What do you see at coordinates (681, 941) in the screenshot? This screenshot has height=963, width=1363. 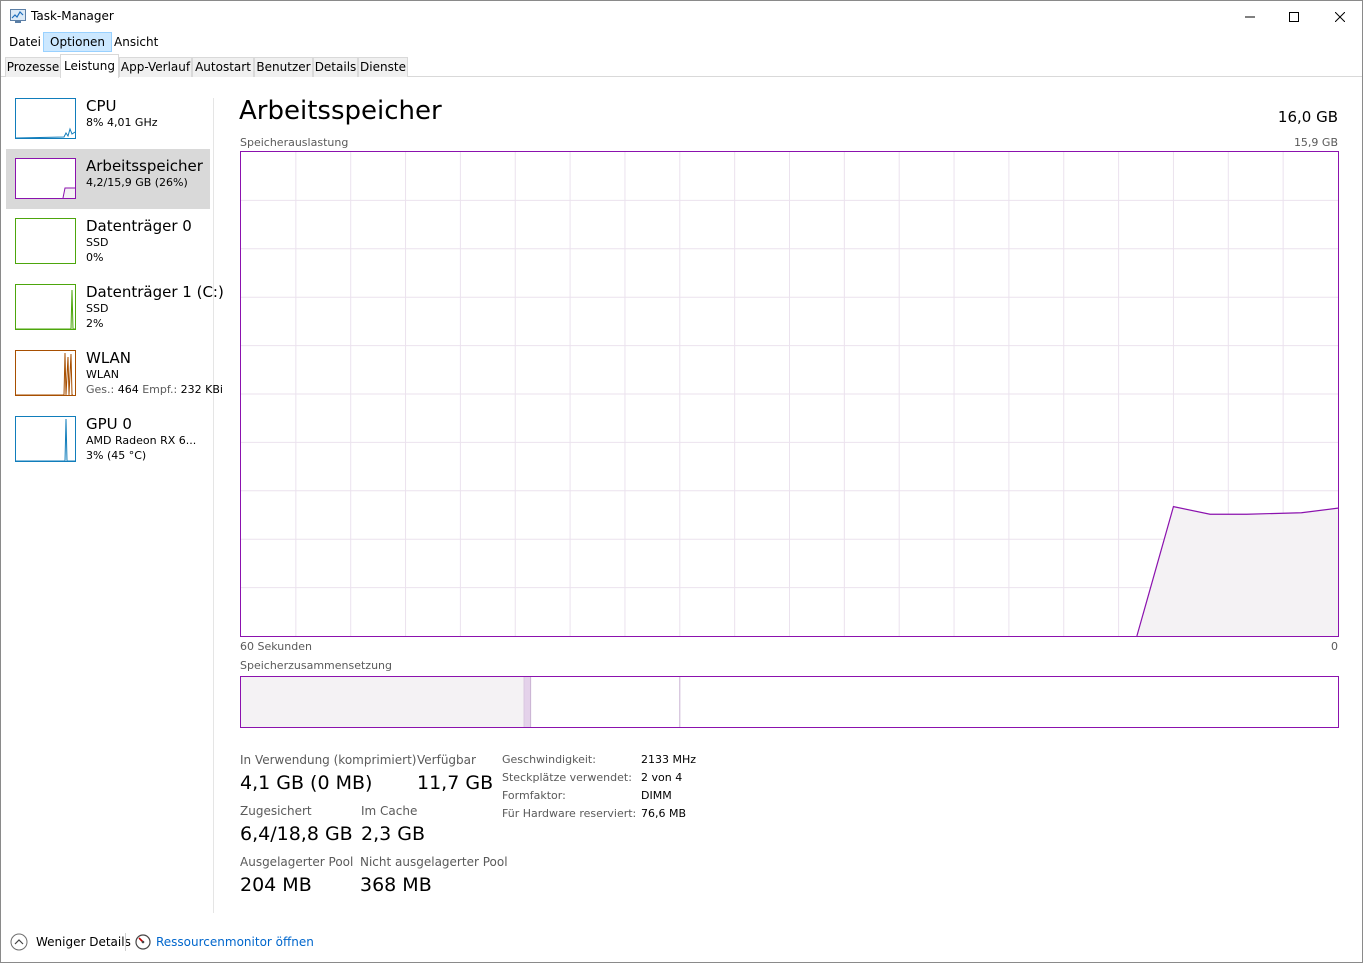 I see `footer-bar: Weniger Details Ressourcenmonitor öffnen` at bounding box center [681, 941].